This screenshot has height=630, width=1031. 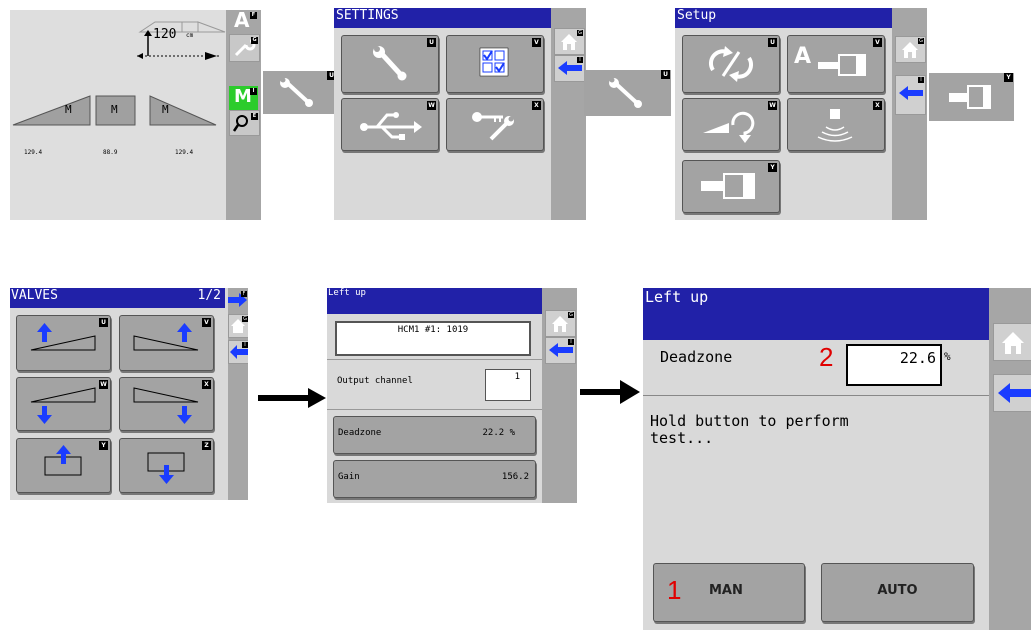 I want to click on connector-cylinder-tile: Y, so click(x=971, y=97).